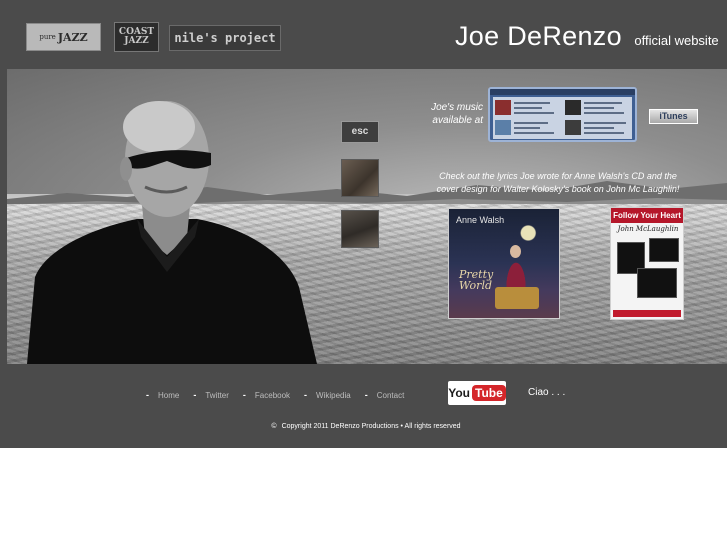 The width and height of the screenshot is (727, 545). I want to click on nav-link-twitter: Twitter, so click(217, 395).